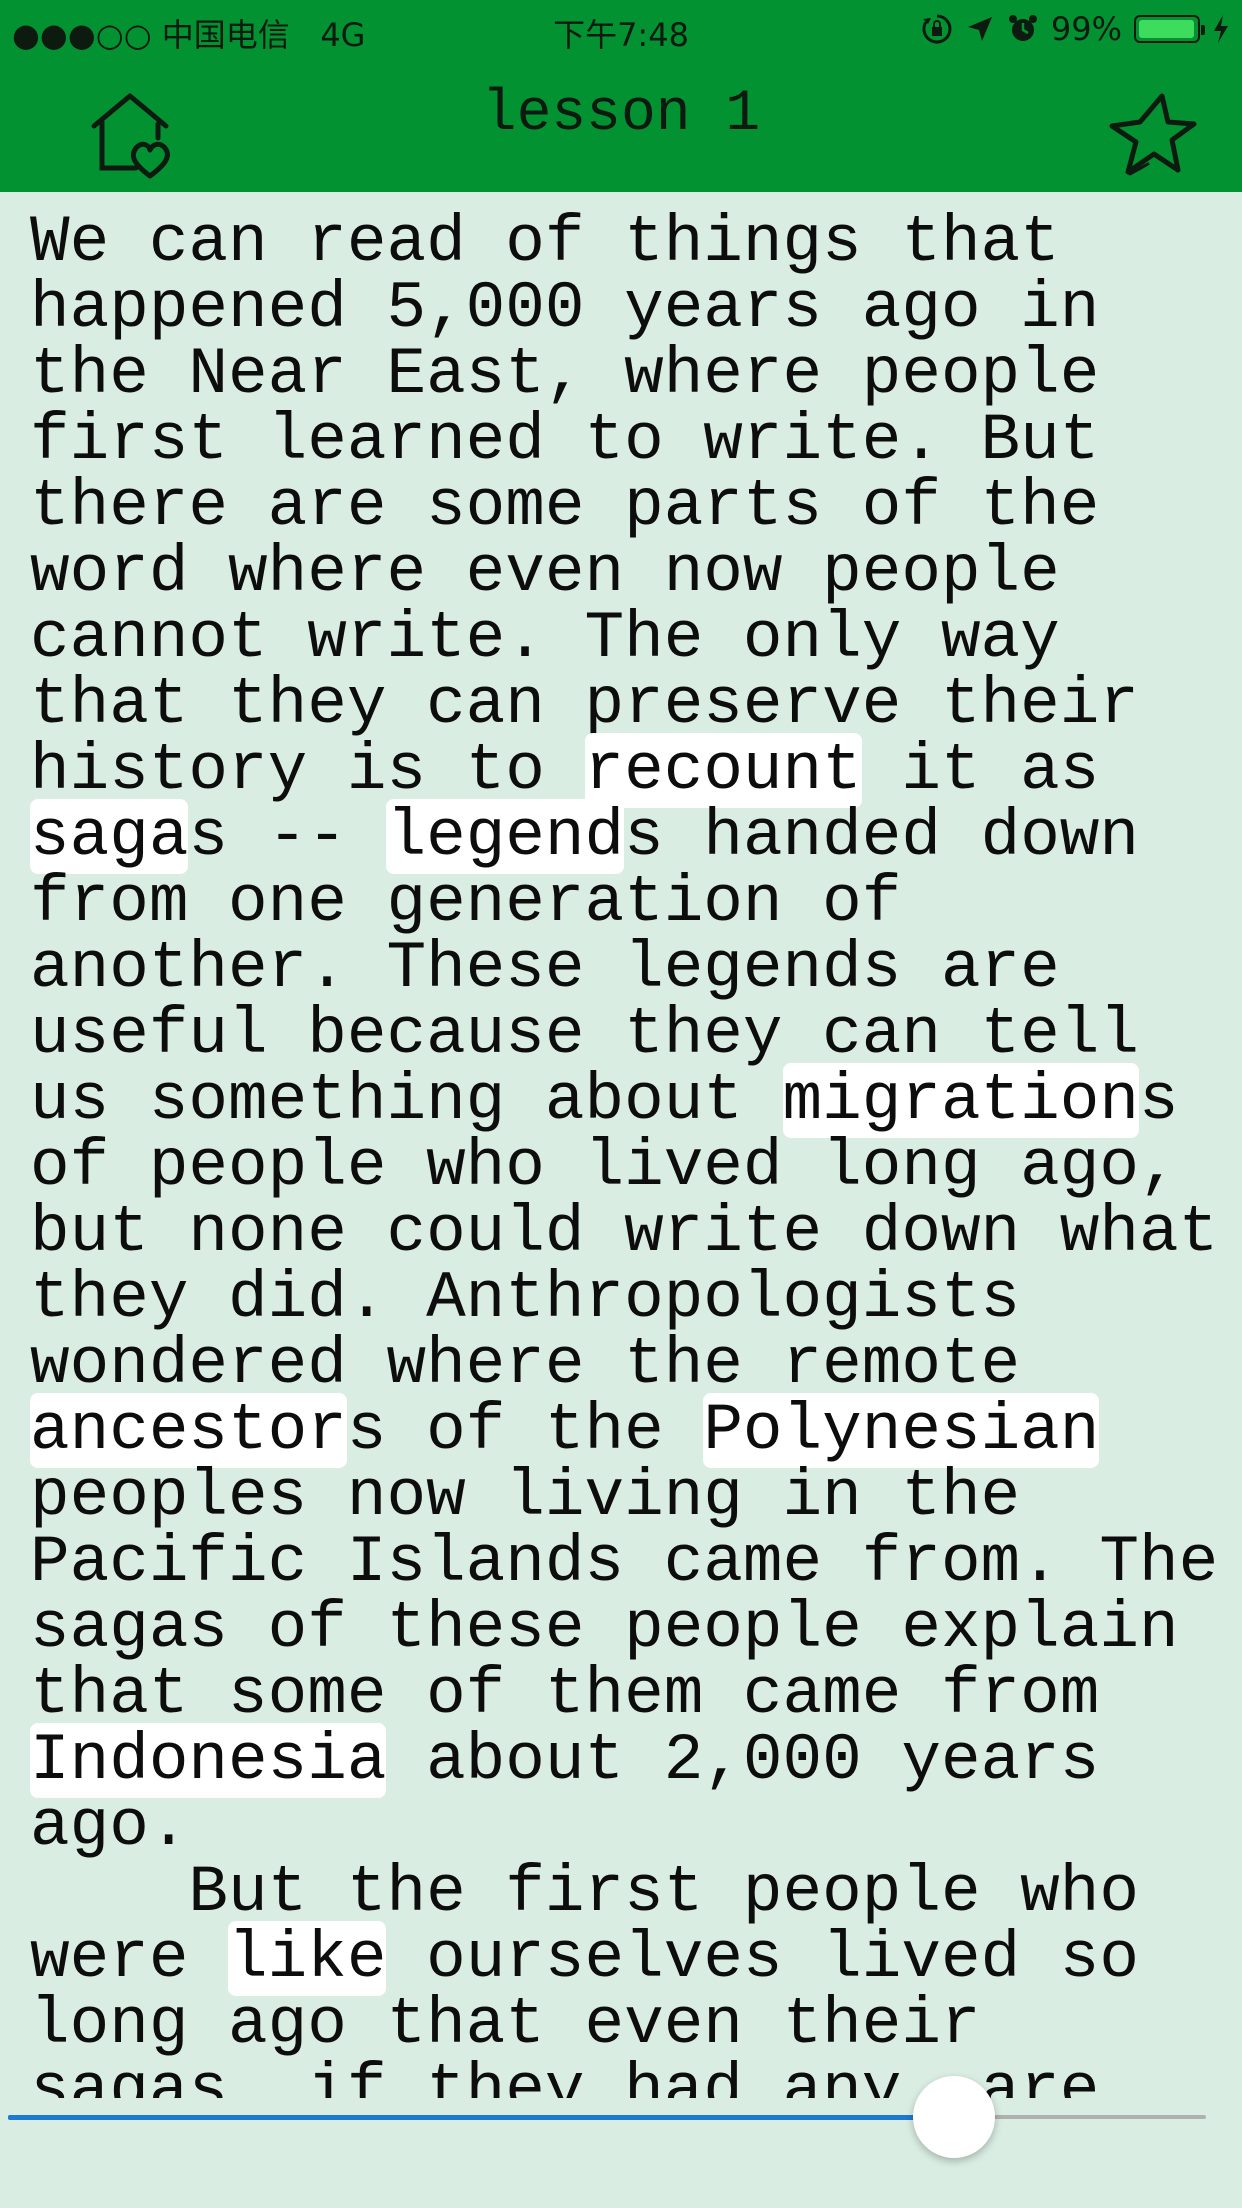 The image size is (1242, 2208). I want to click on text-line: sagas -- legends handed down, so click(625, 836).